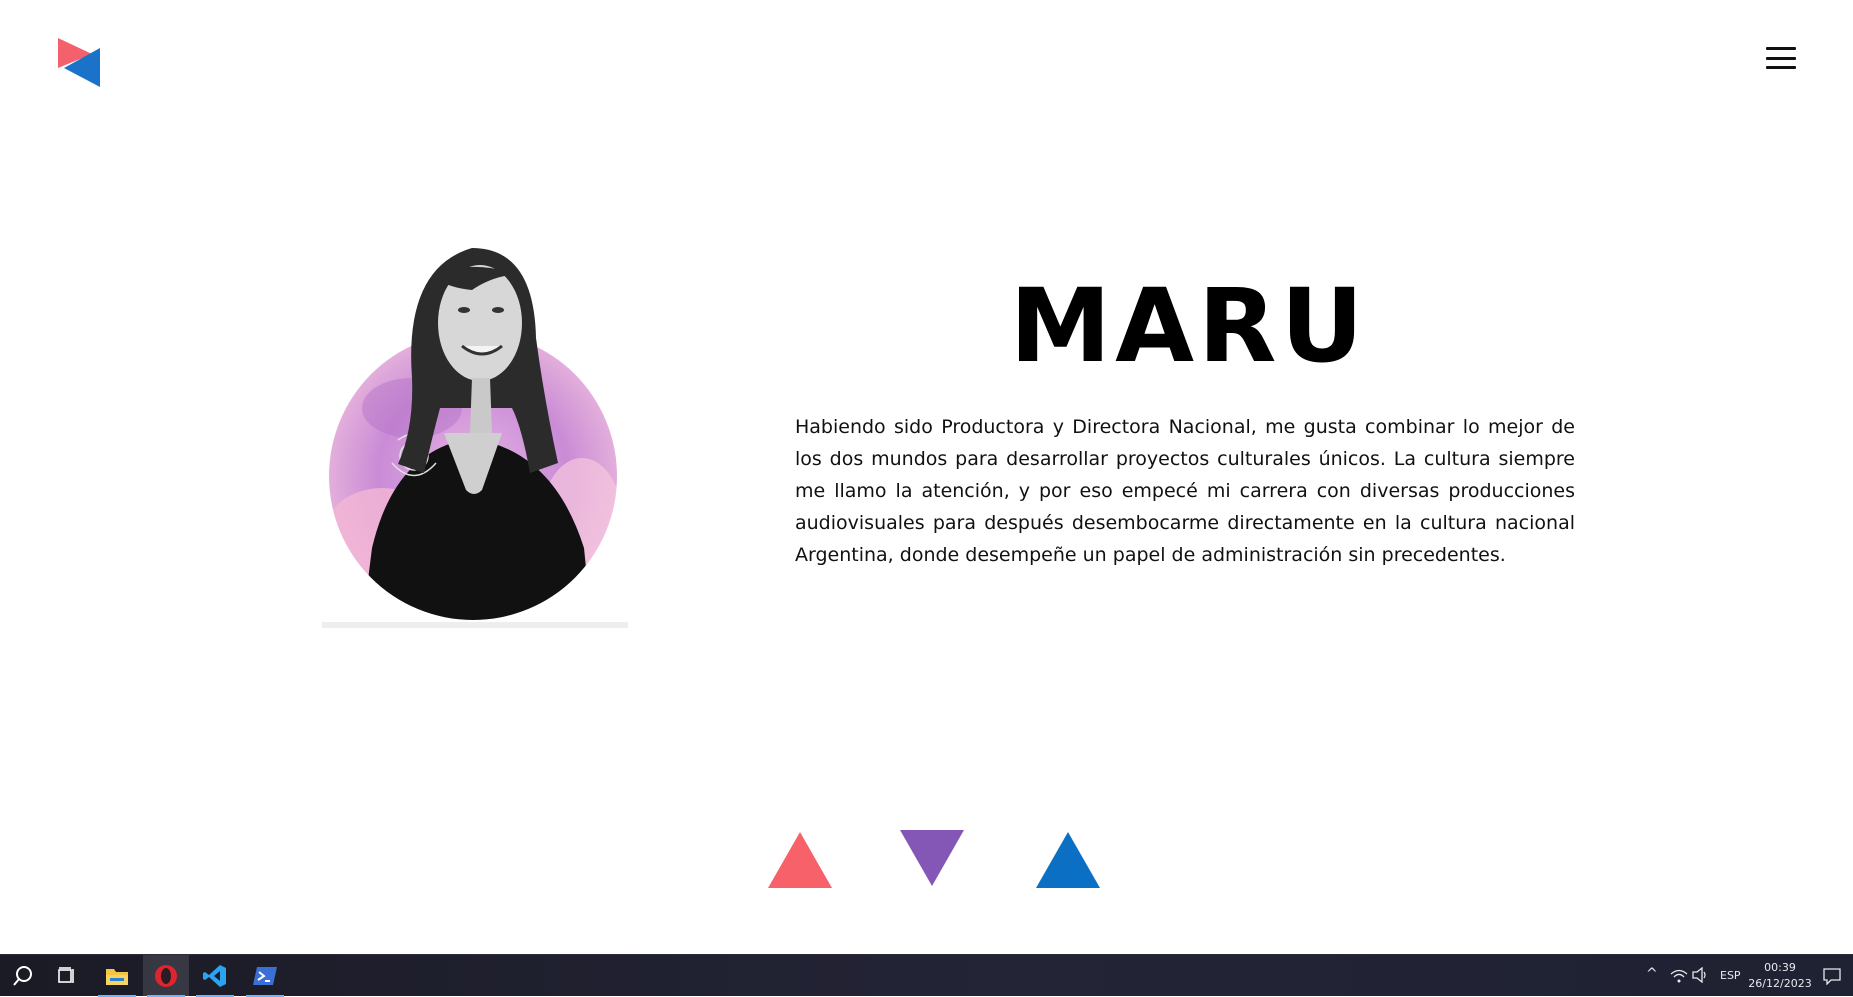 The image size is (1853, 997). I want to click on taskbar: ^ ESP 00:39 26/12/2023, so click(926, 975).